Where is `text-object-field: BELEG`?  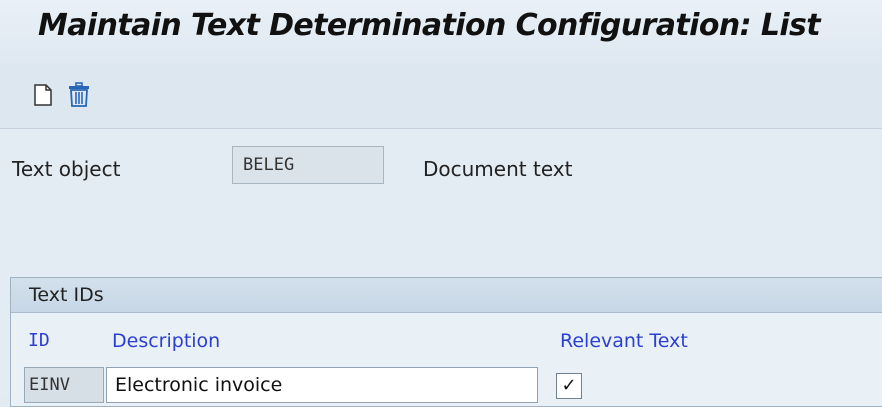
text-object-field: BELEG is located at coordinates (308, 165).